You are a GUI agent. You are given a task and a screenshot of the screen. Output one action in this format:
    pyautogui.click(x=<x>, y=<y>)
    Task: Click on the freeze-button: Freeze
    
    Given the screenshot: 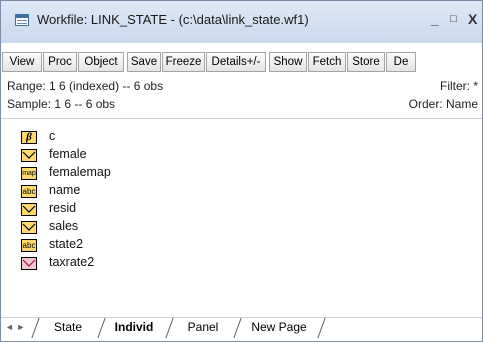 What is the action you would take?
    pyautogui.click(x=183, y=62)
    